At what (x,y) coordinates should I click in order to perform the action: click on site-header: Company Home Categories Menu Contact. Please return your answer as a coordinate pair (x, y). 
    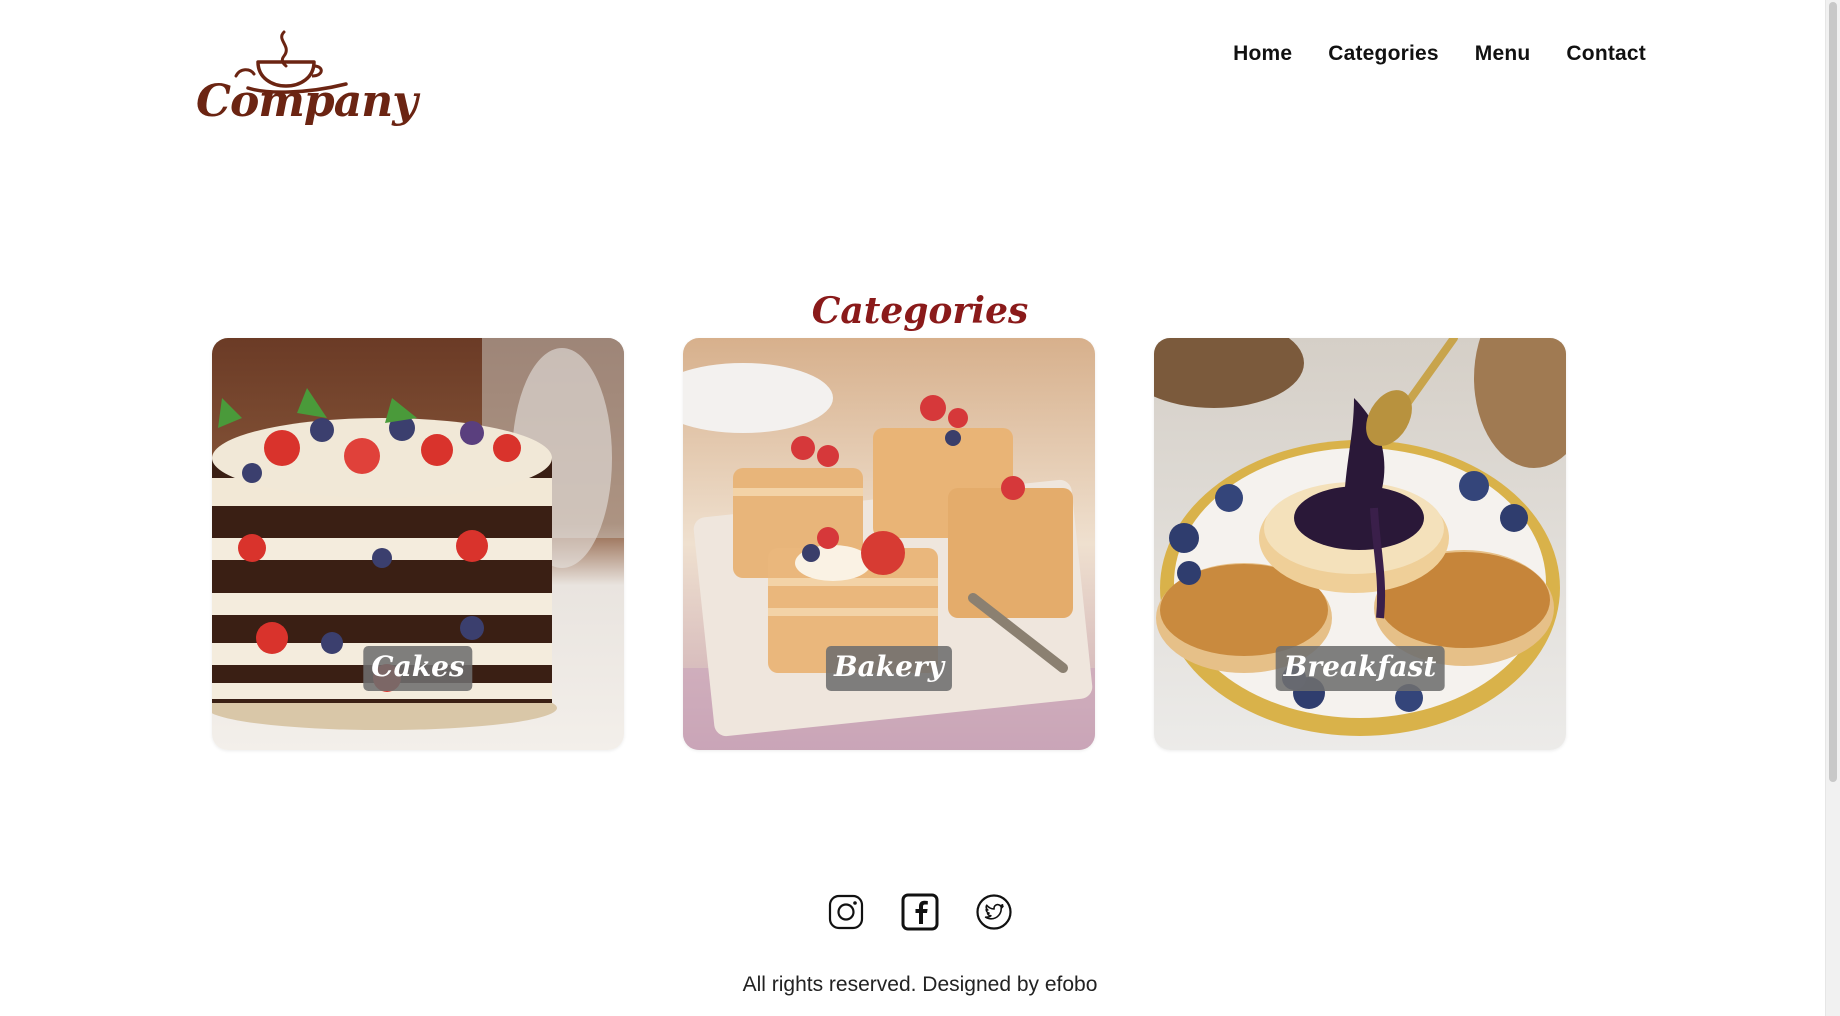
    Looking at the image, I should click on (913, 75).